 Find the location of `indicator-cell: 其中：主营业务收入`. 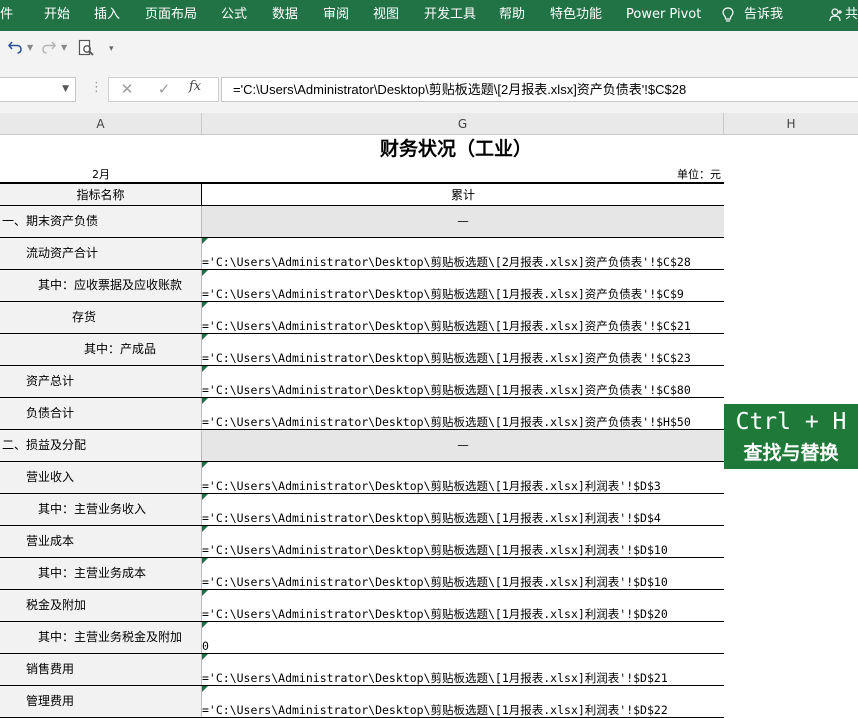

indicator-cell: 其中：主营业务收入 is located at coordinates (101, 509).